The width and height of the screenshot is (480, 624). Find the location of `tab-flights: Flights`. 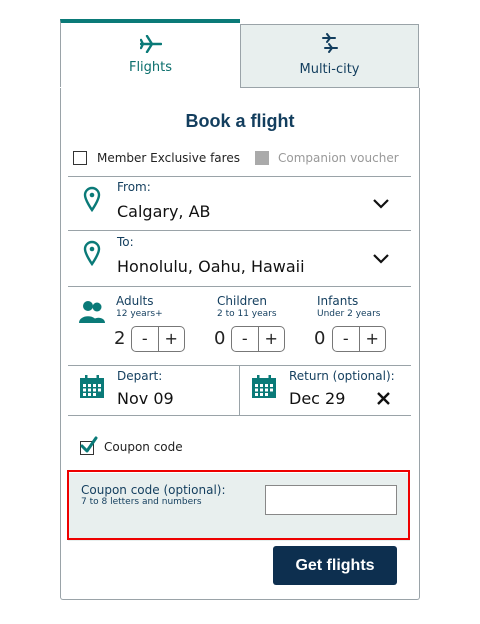

tab-flights: Flights is located at coordinates (150, 53).